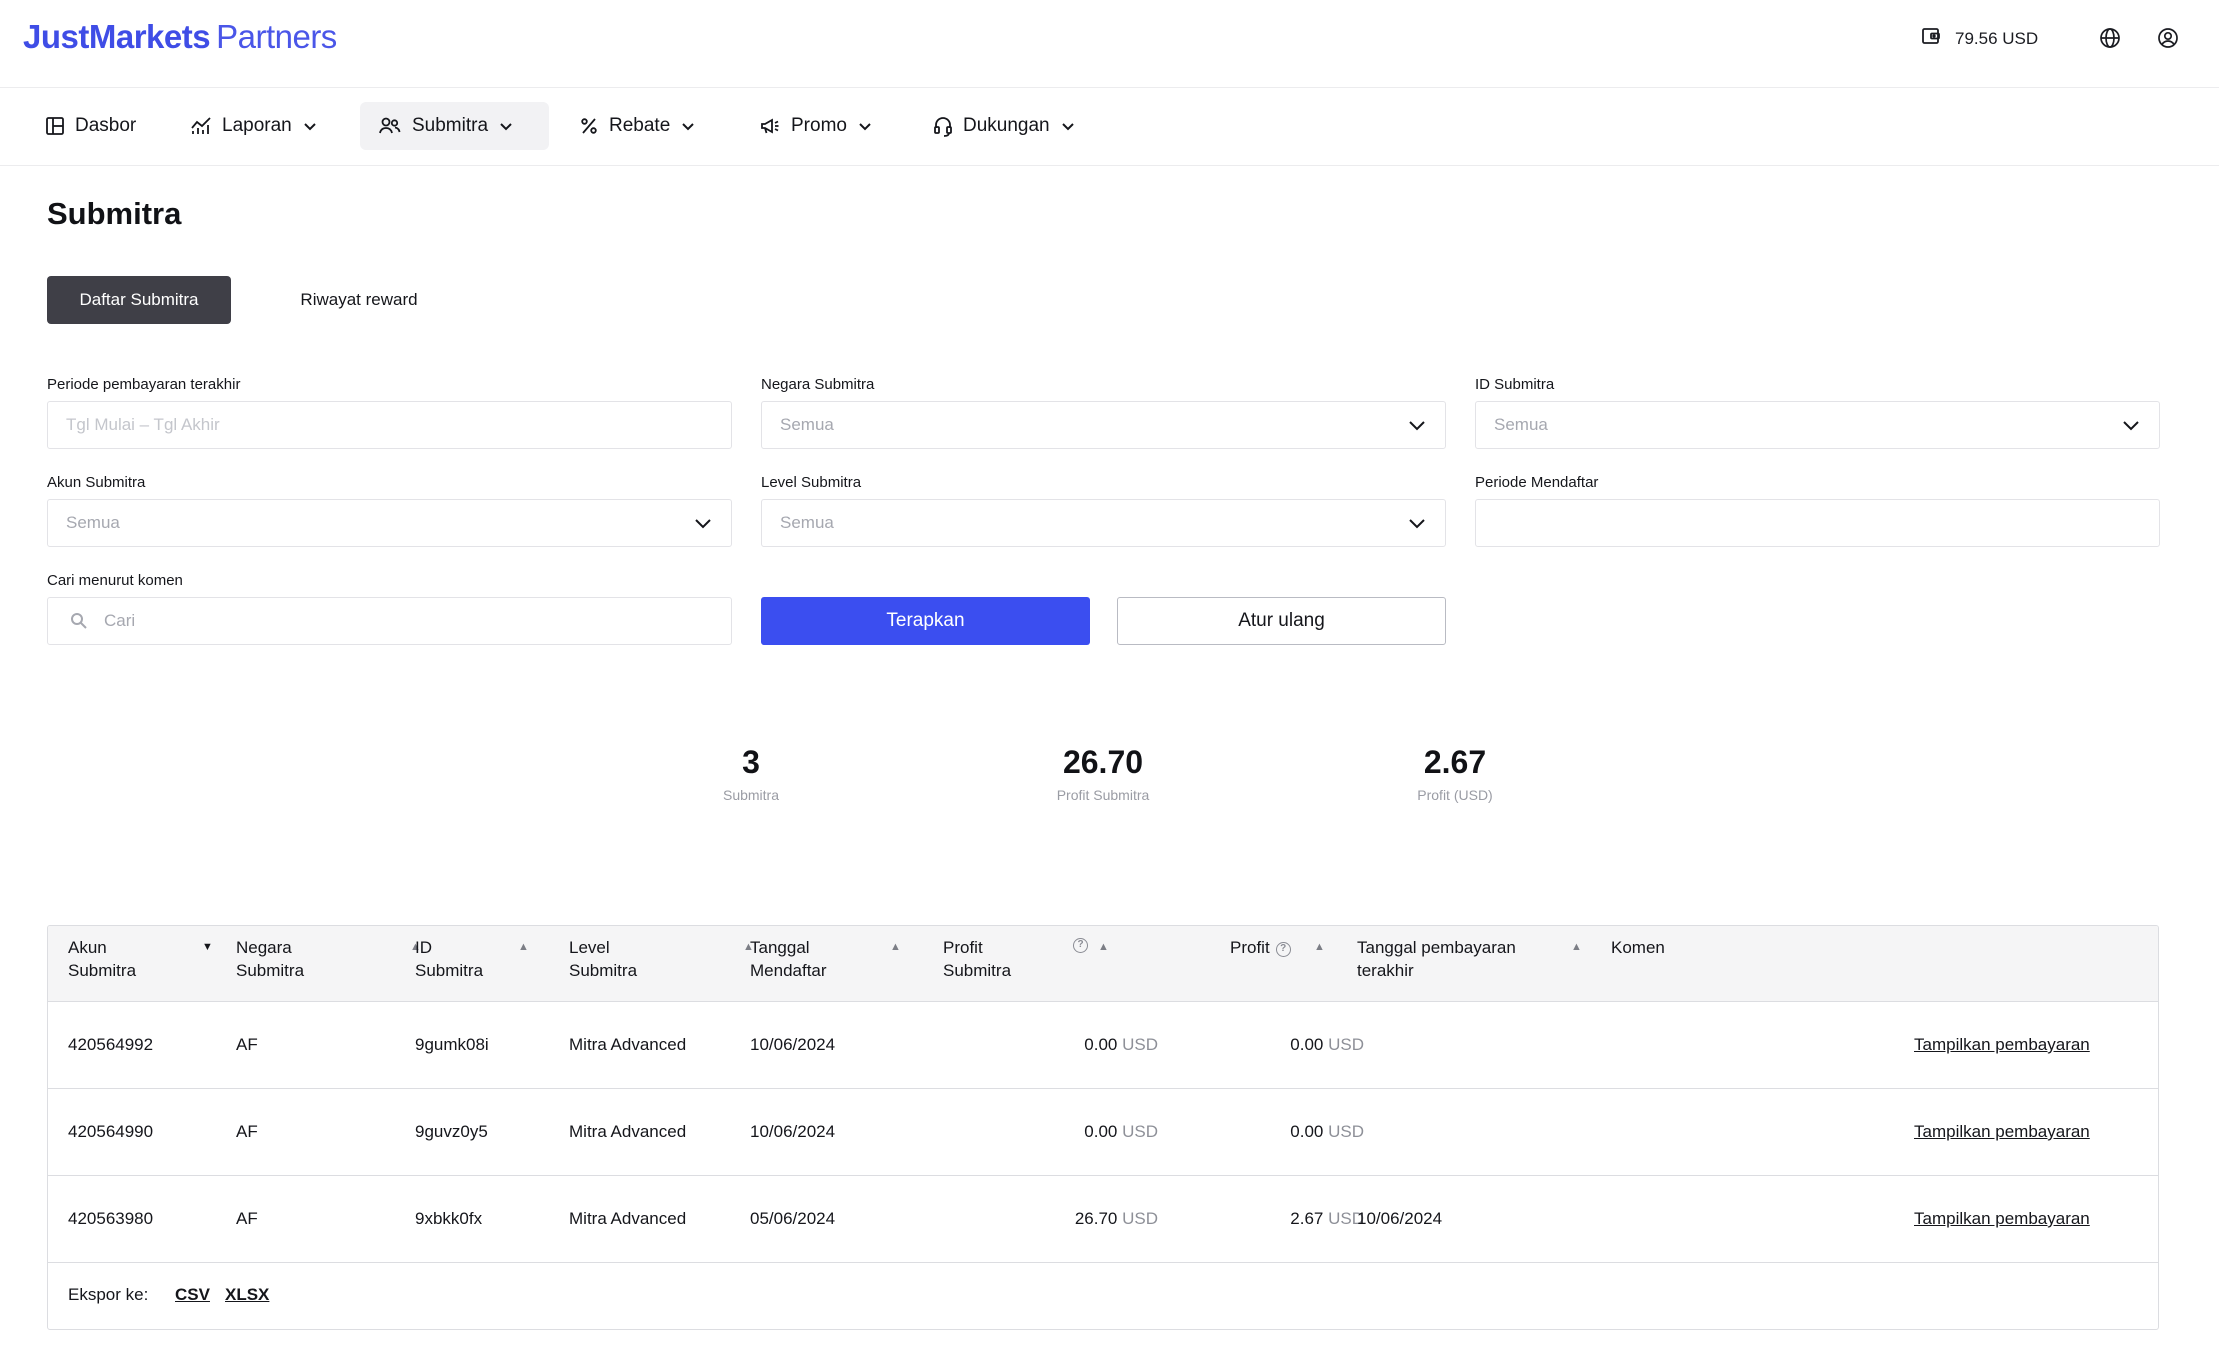 Image resolution: width=2219 pixels, height=1367 pixels. I want to click on filter-label-country: Negara Submitra, so click(818, 384).